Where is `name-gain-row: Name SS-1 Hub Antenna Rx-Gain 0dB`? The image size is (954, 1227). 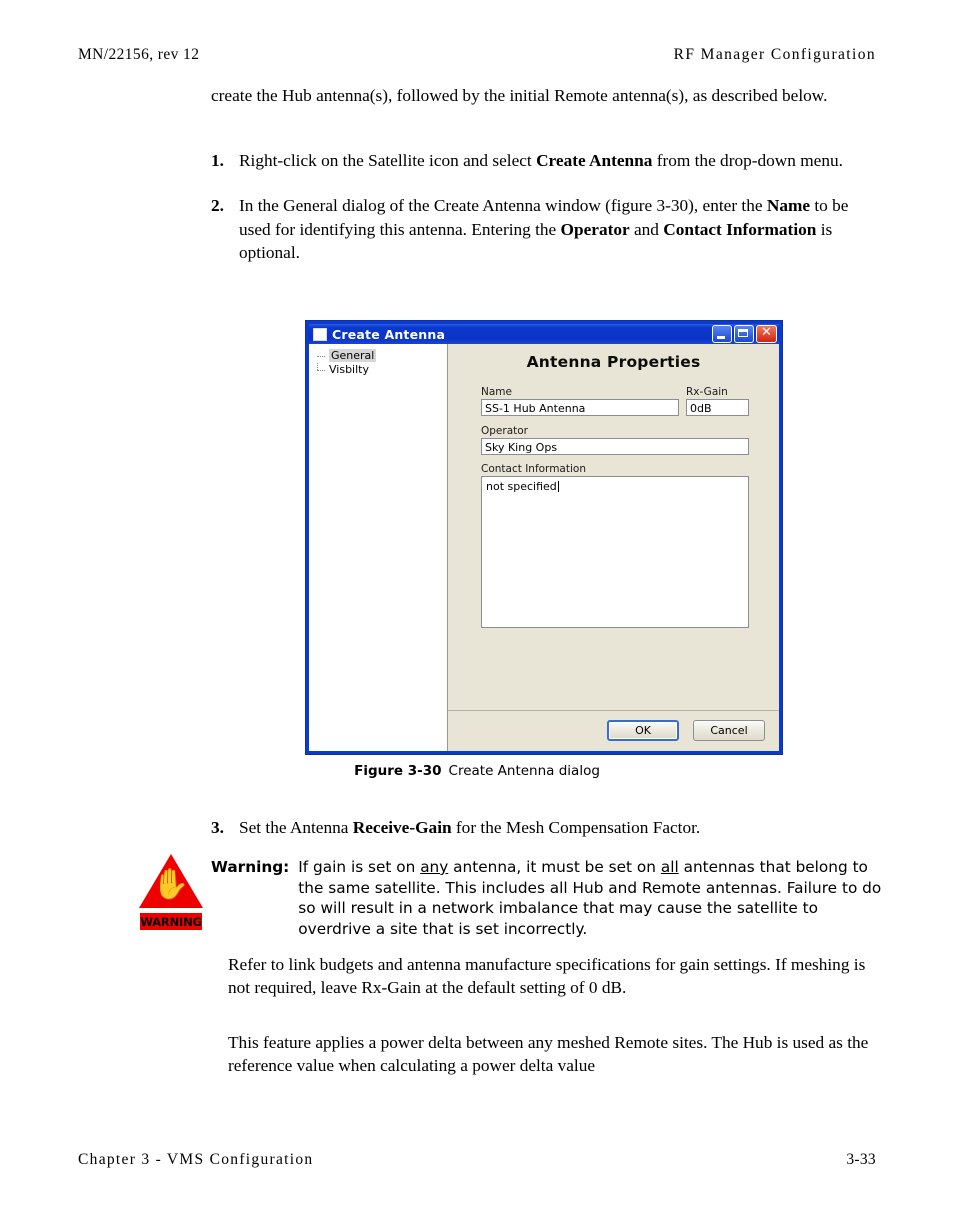
name-gain-row: Name SS-1 Hub Antenna Rx-Gain 0dB is located at coordinates (615, 401).